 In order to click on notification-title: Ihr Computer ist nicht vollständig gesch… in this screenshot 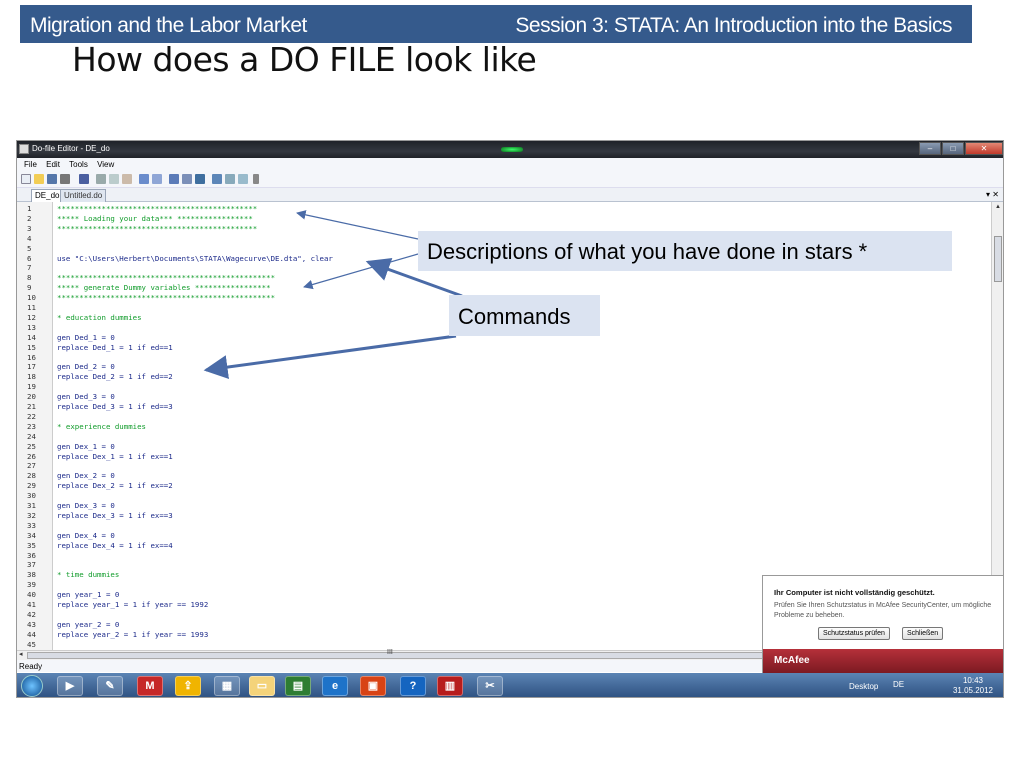, I will do `click(854, 592)`.